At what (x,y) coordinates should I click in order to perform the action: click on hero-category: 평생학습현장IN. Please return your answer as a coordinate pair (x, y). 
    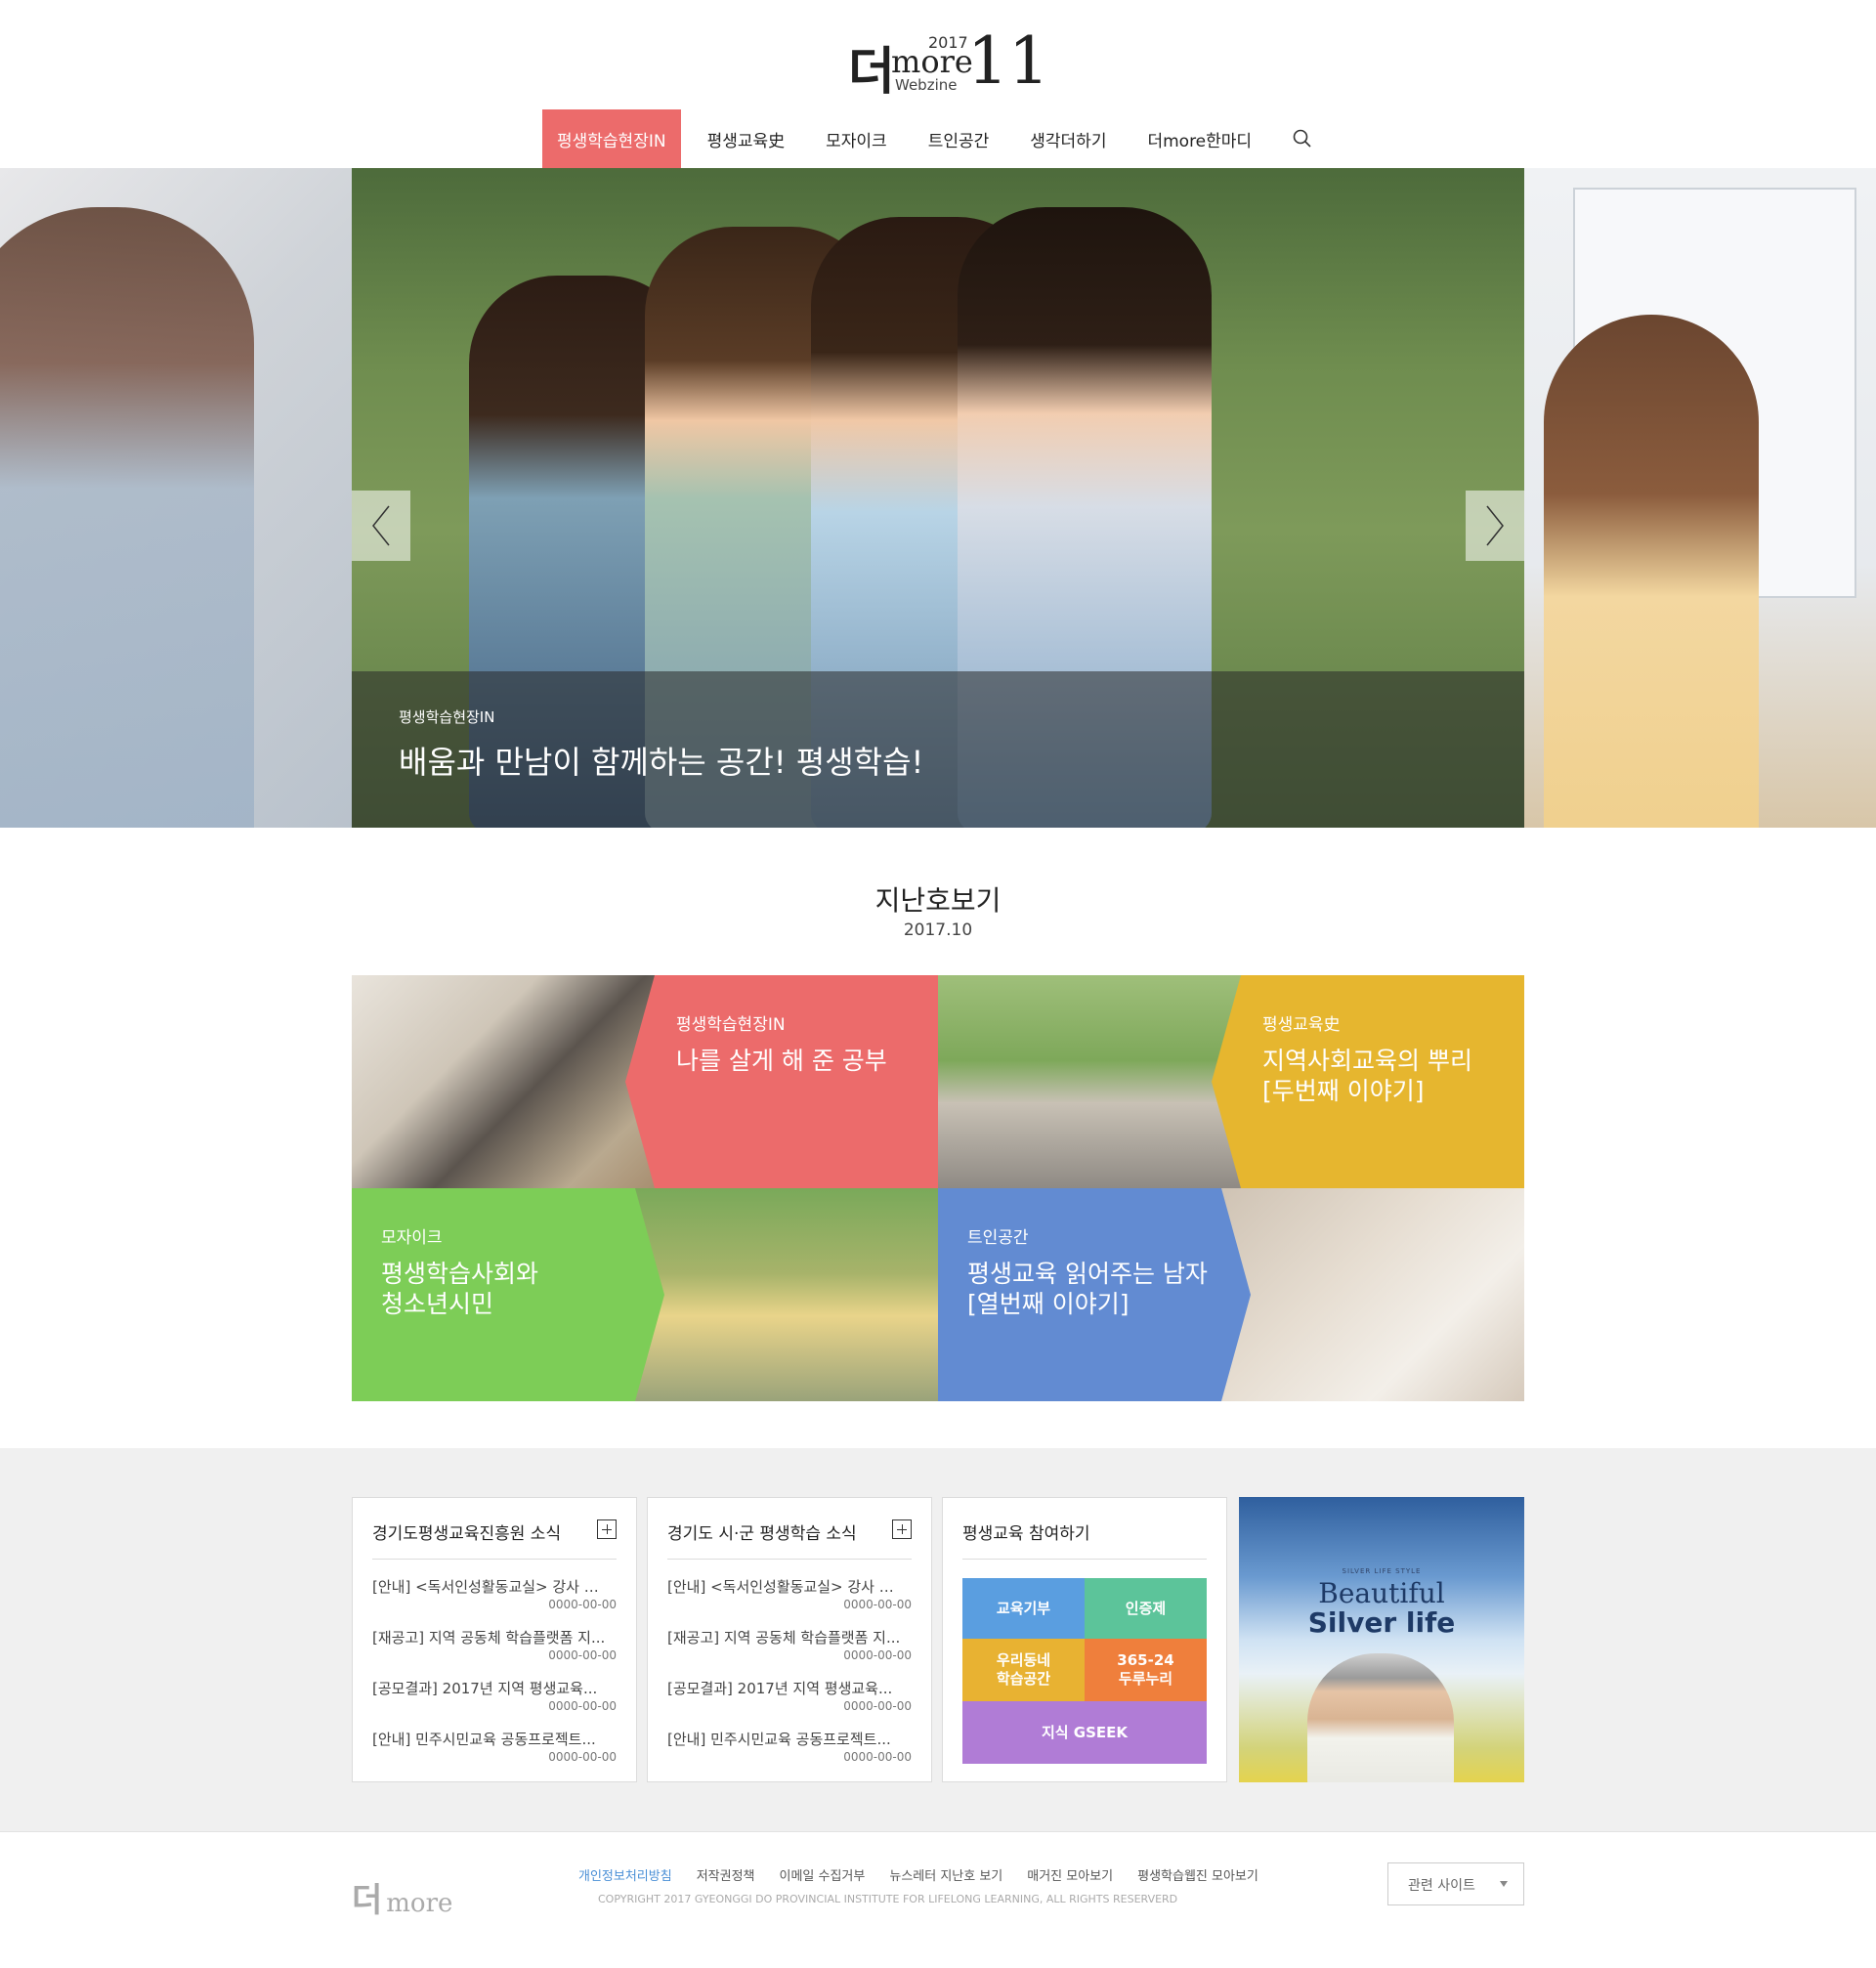
    Looking at the image, I should click on (447, 717).